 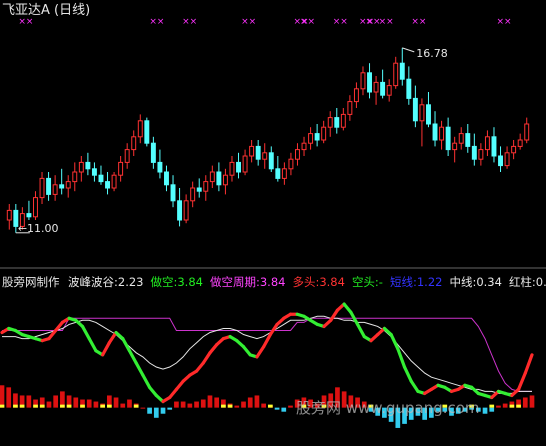 I want to click on chart-title: 飞亚达A (日线), so click(x=46, y=10).